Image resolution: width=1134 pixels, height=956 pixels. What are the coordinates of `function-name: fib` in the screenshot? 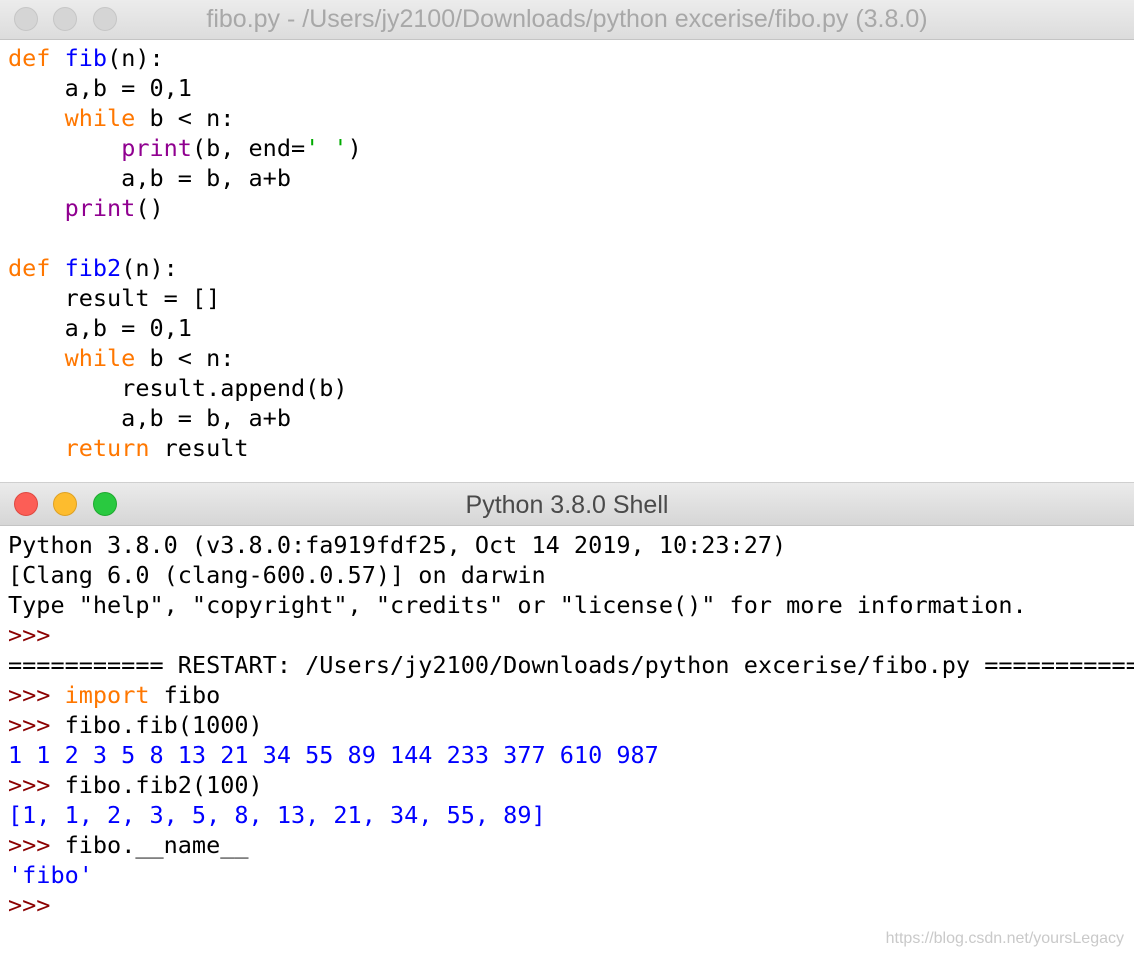 It's located at (86, 58).